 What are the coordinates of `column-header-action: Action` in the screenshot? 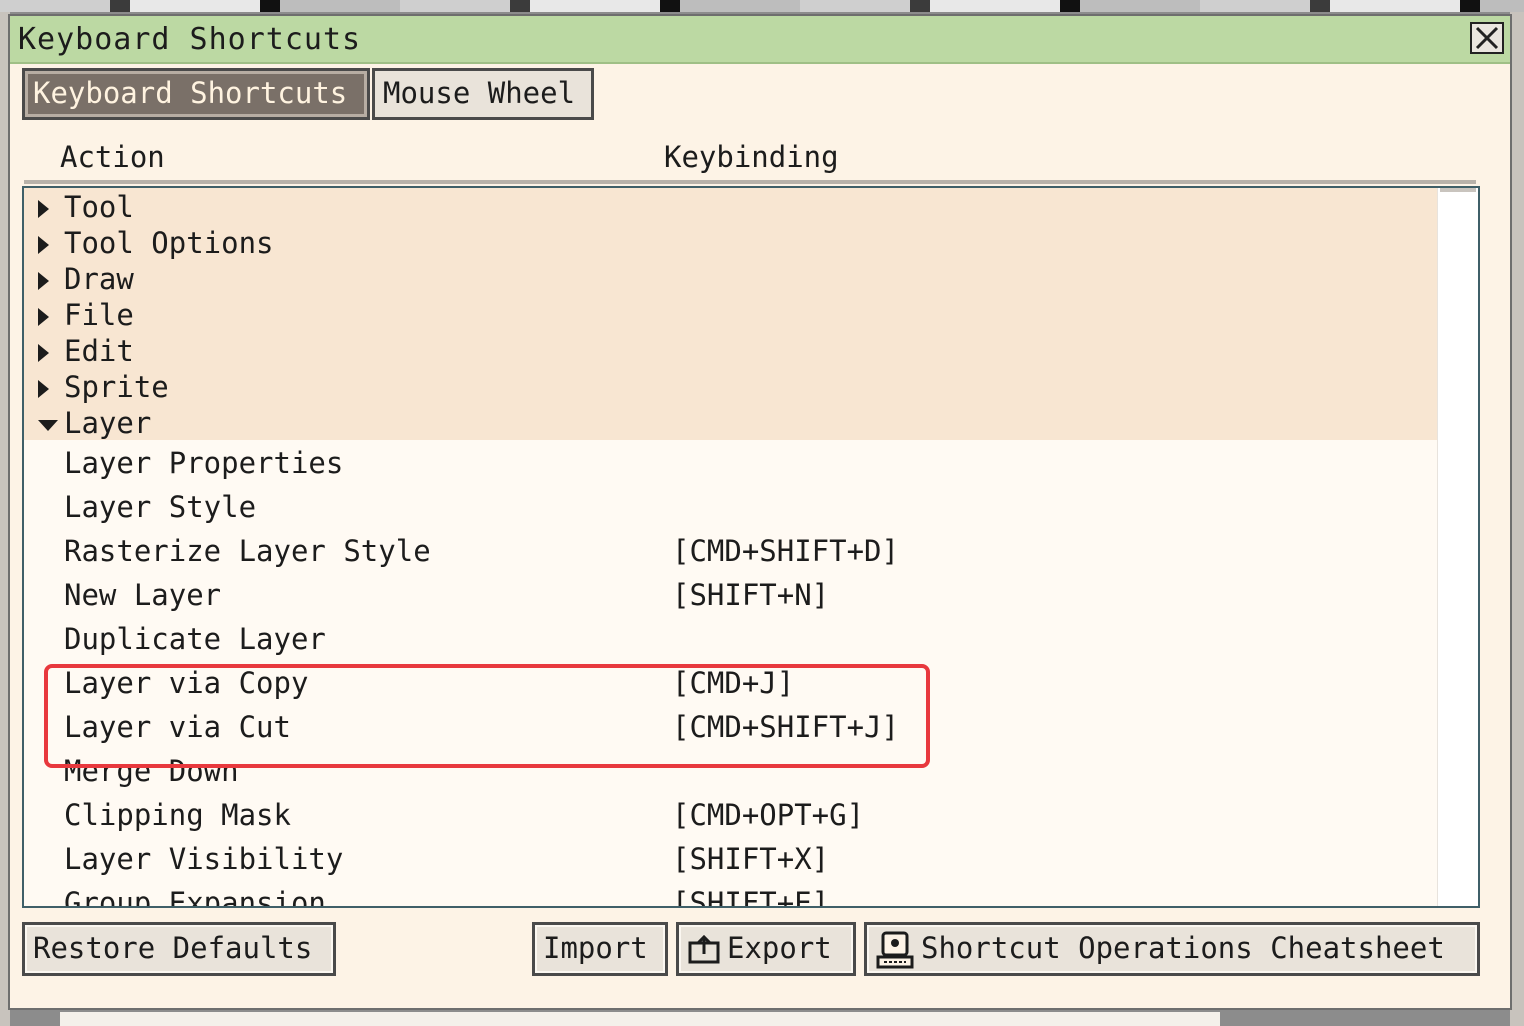 It's located at (112, 157).